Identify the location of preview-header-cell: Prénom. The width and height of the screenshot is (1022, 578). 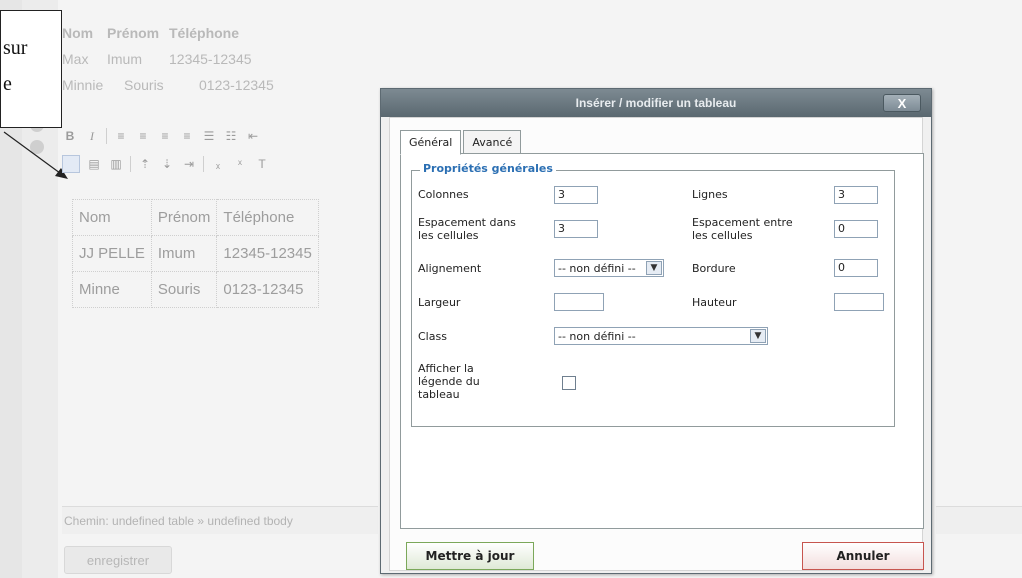
(133, 33).